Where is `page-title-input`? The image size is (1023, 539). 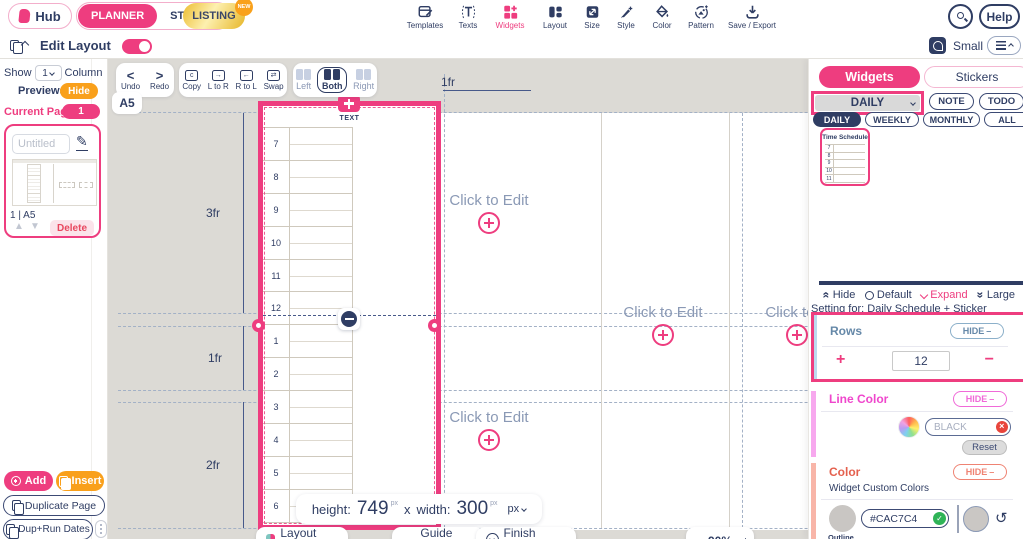
page-title-input is located at coordinates (41, 144).